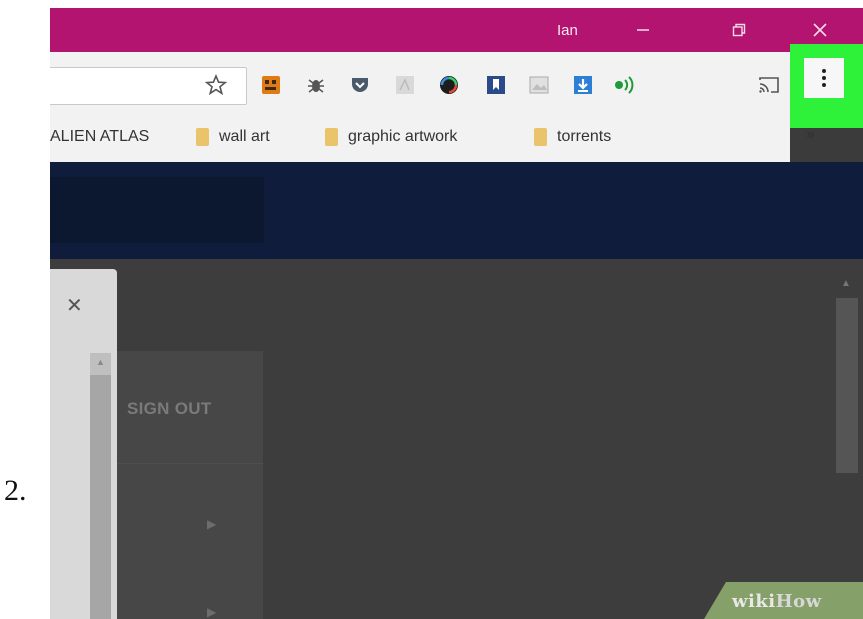 The image size is (863, 619). Describe the element at coordinates (567, 30) in the screenshot. I see `profile-name: Ian` at that location.